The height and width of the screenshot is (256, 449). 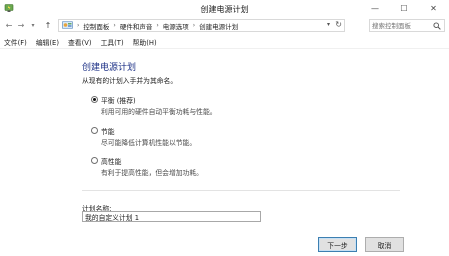 I want to click on maximize-button: ☐, so click(x=404, y=8).